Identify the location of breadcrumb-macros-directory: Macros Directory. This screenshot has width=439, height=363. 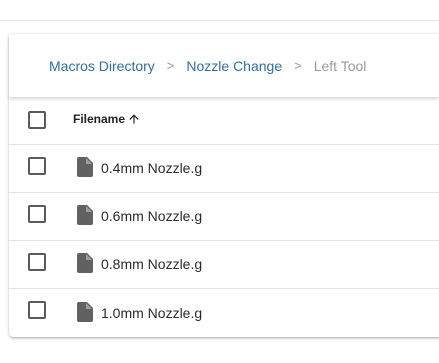
(102, 66).